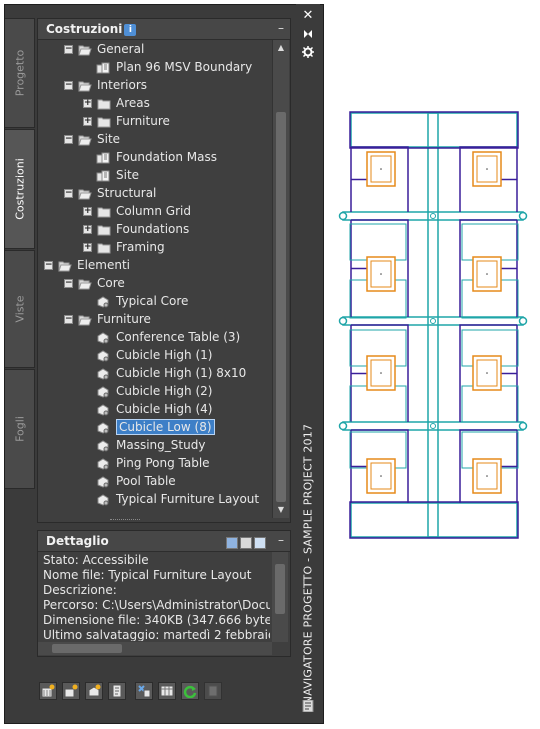 The image size is (540, 729). Describe the element at coordinates (164, 409) in the screenshot. I see `tree-item-label: Cubicle High (4)` at that location.